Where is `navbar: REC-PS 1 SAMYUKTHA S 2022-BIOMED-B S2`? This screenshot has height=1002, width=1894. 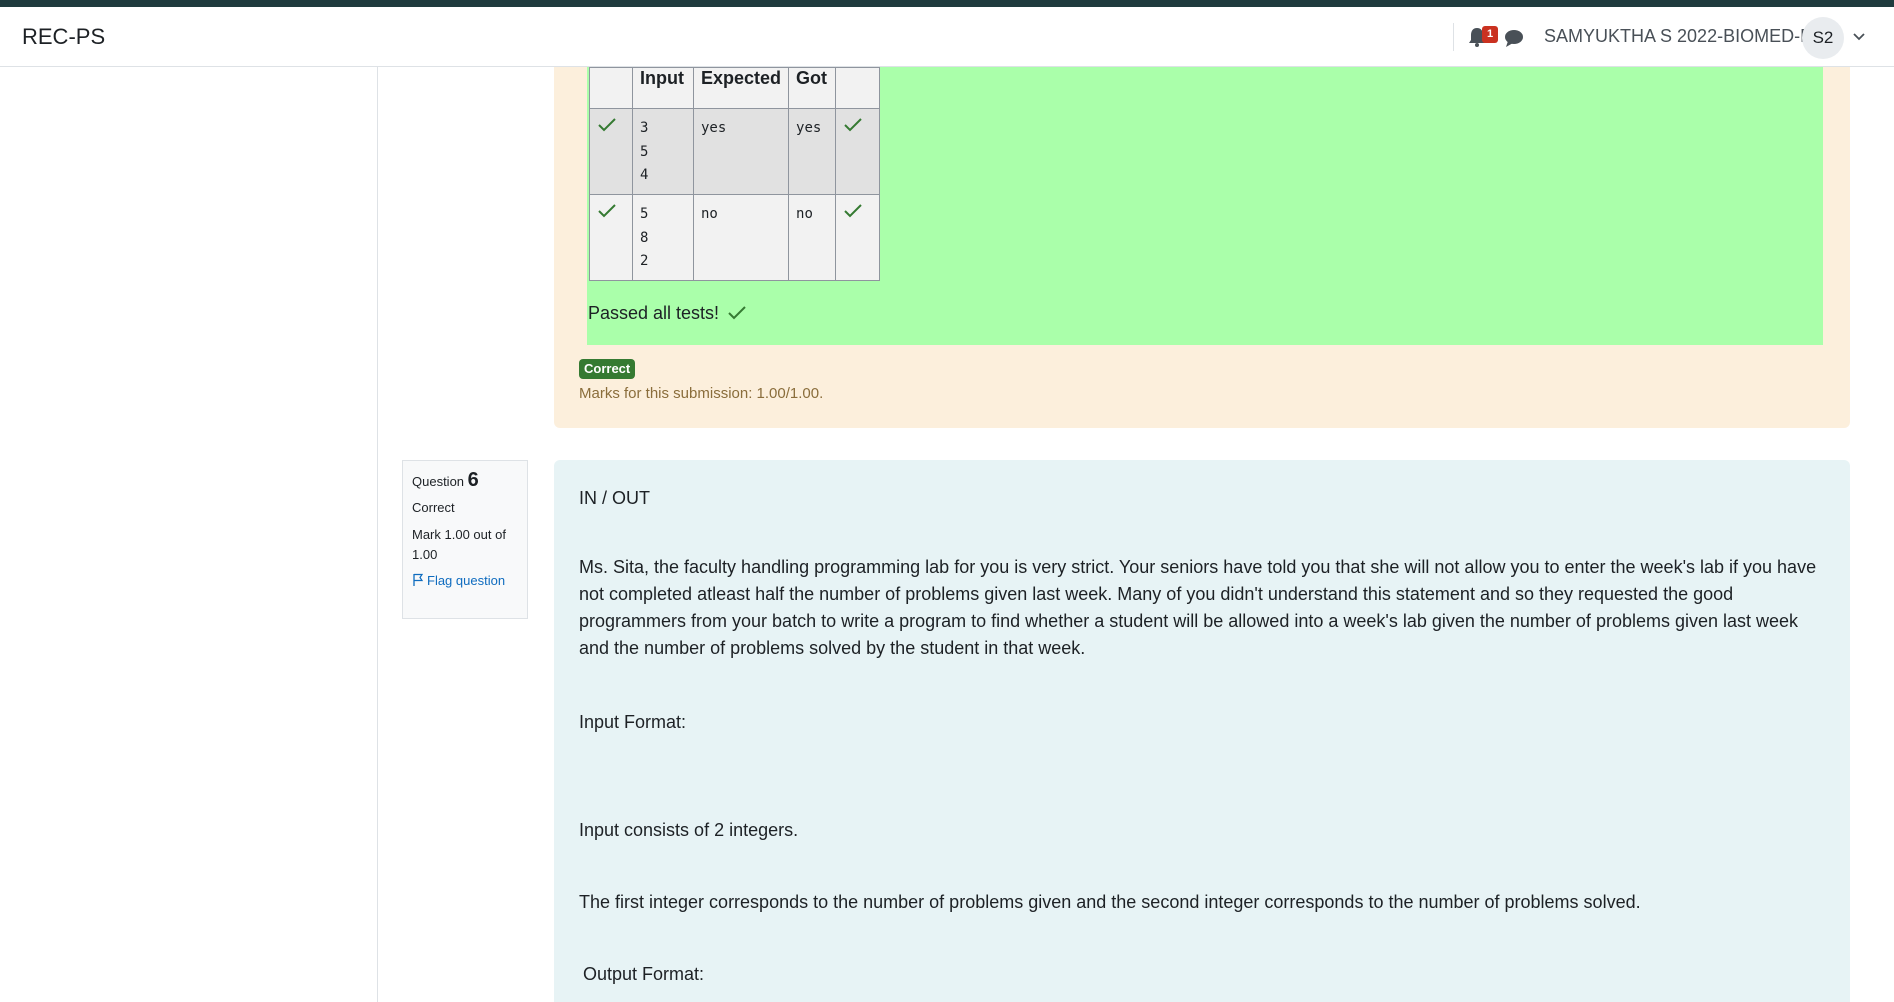
navbar: REC-PS 1 SAMYUKTHA S 2022-BIOMED-B S2 is located at coordinates (947, 37).